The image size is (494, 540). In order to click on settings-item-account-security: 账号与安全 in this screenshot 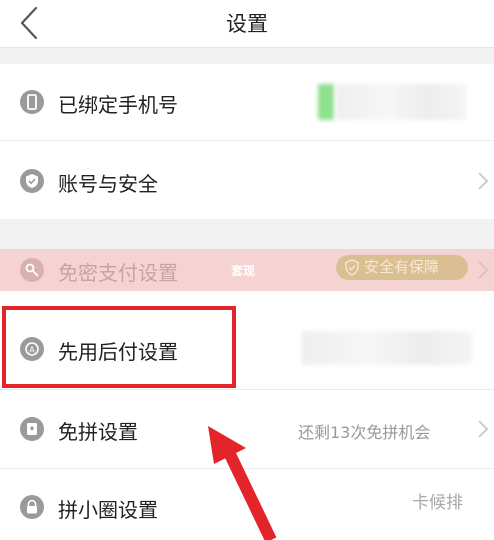, I will do `click(247, 180)`.